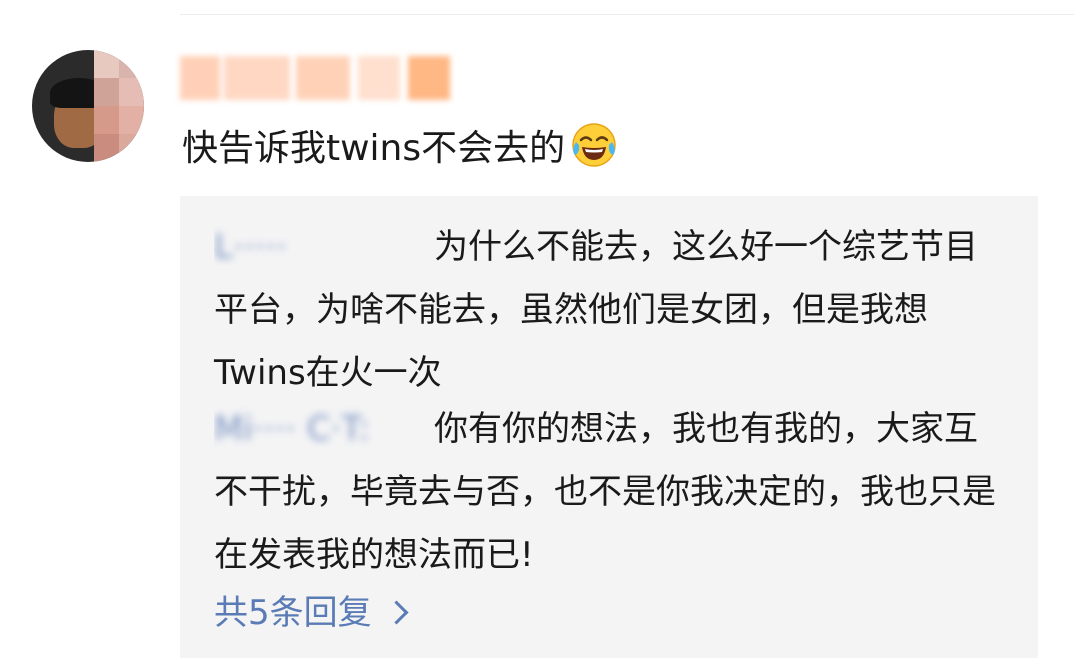 The image size is (1074, 658). Describe the element at coordinates (293, 613) in the screenshot. I see `more-replies-label: 共5条回复` at that location.